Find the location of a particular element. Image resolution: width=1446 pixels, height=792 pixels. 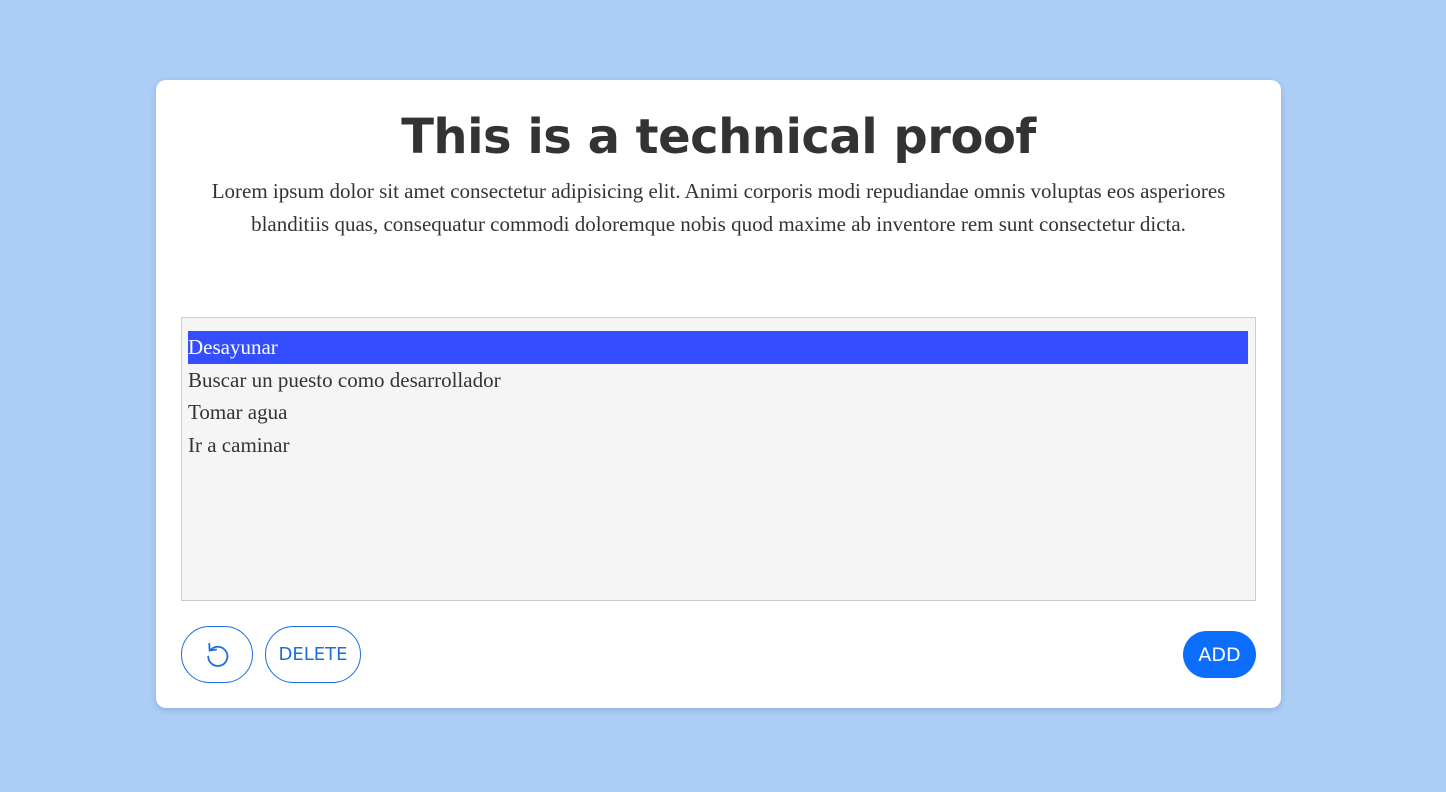

undo-icon is located at coordinates (218, 654).